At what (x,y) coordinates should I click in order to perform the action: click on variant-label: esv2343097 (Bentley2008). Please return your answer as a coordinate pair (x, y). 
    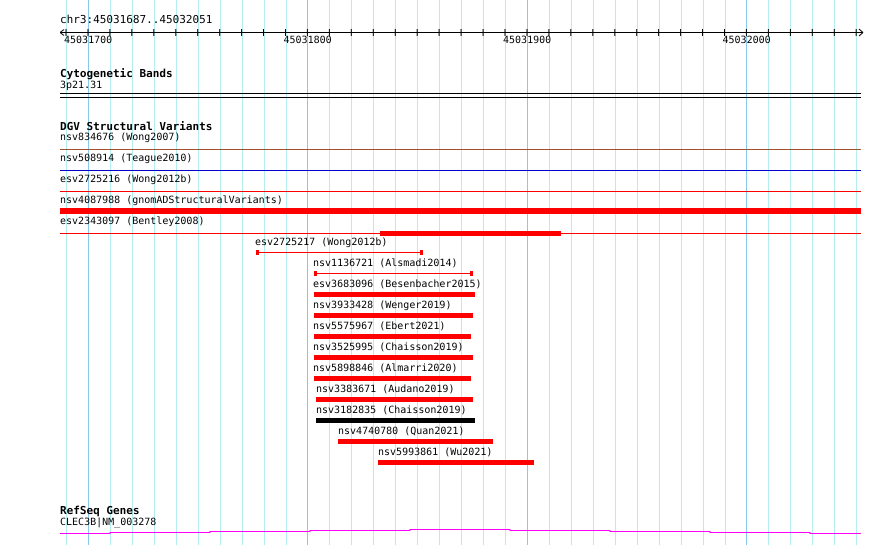
    Looking at the image, I should click on (132, 222).